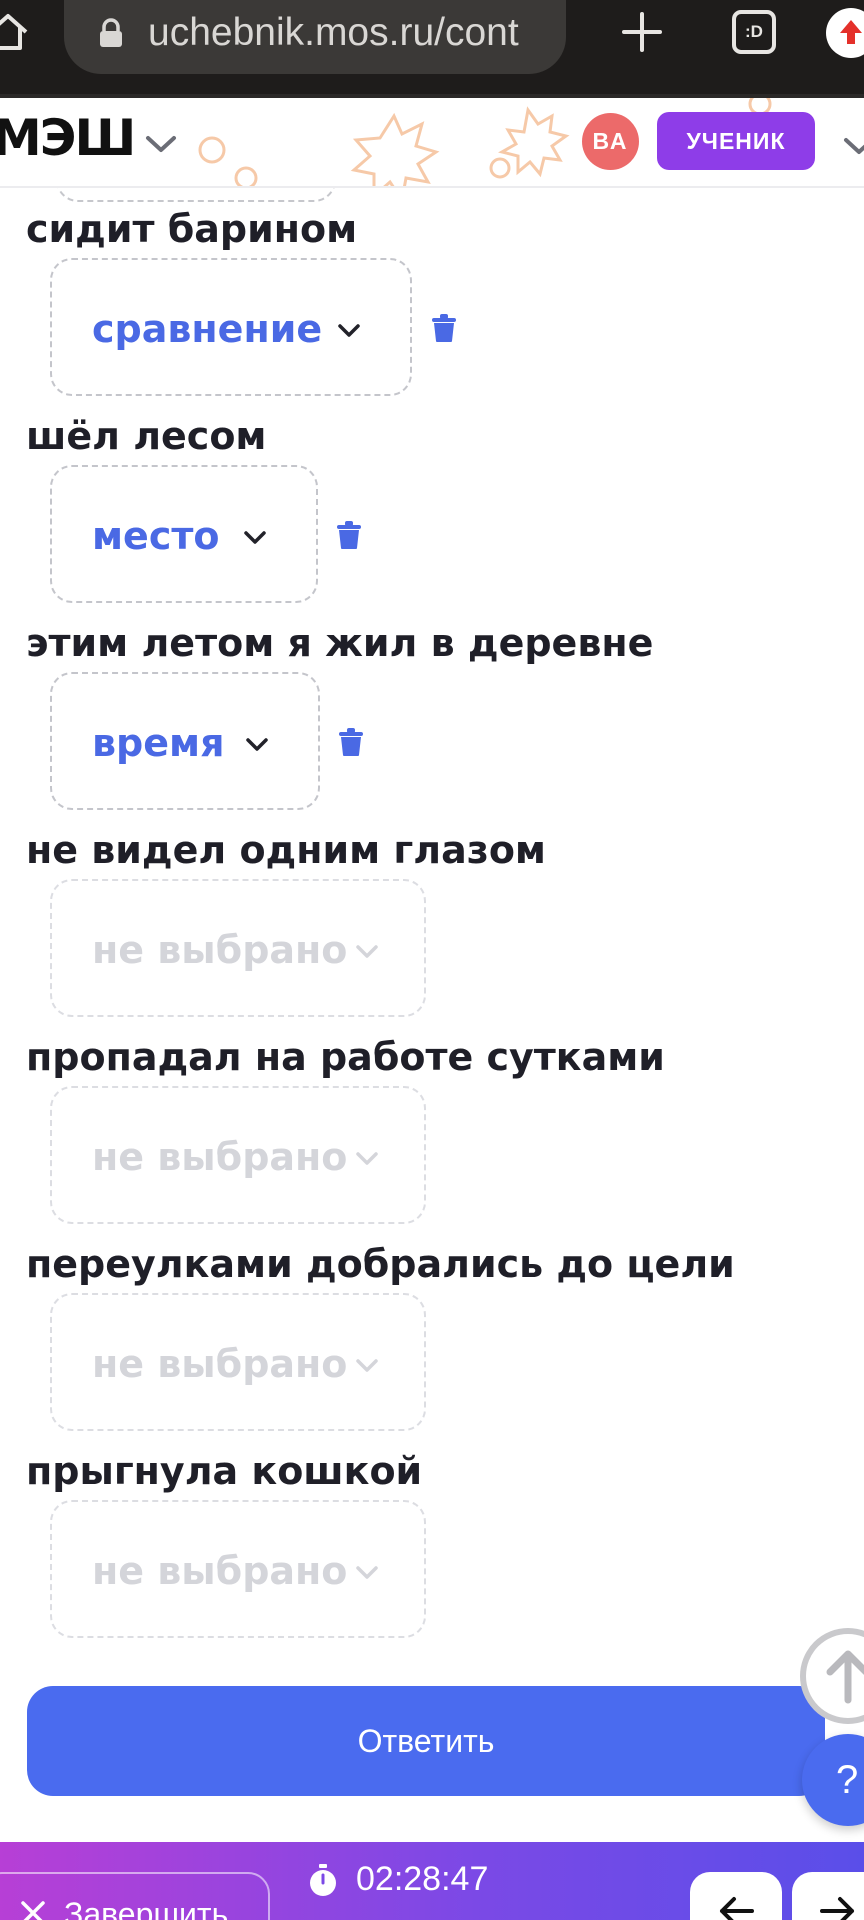  I want to click on previous-select-box, so click(196, 195).